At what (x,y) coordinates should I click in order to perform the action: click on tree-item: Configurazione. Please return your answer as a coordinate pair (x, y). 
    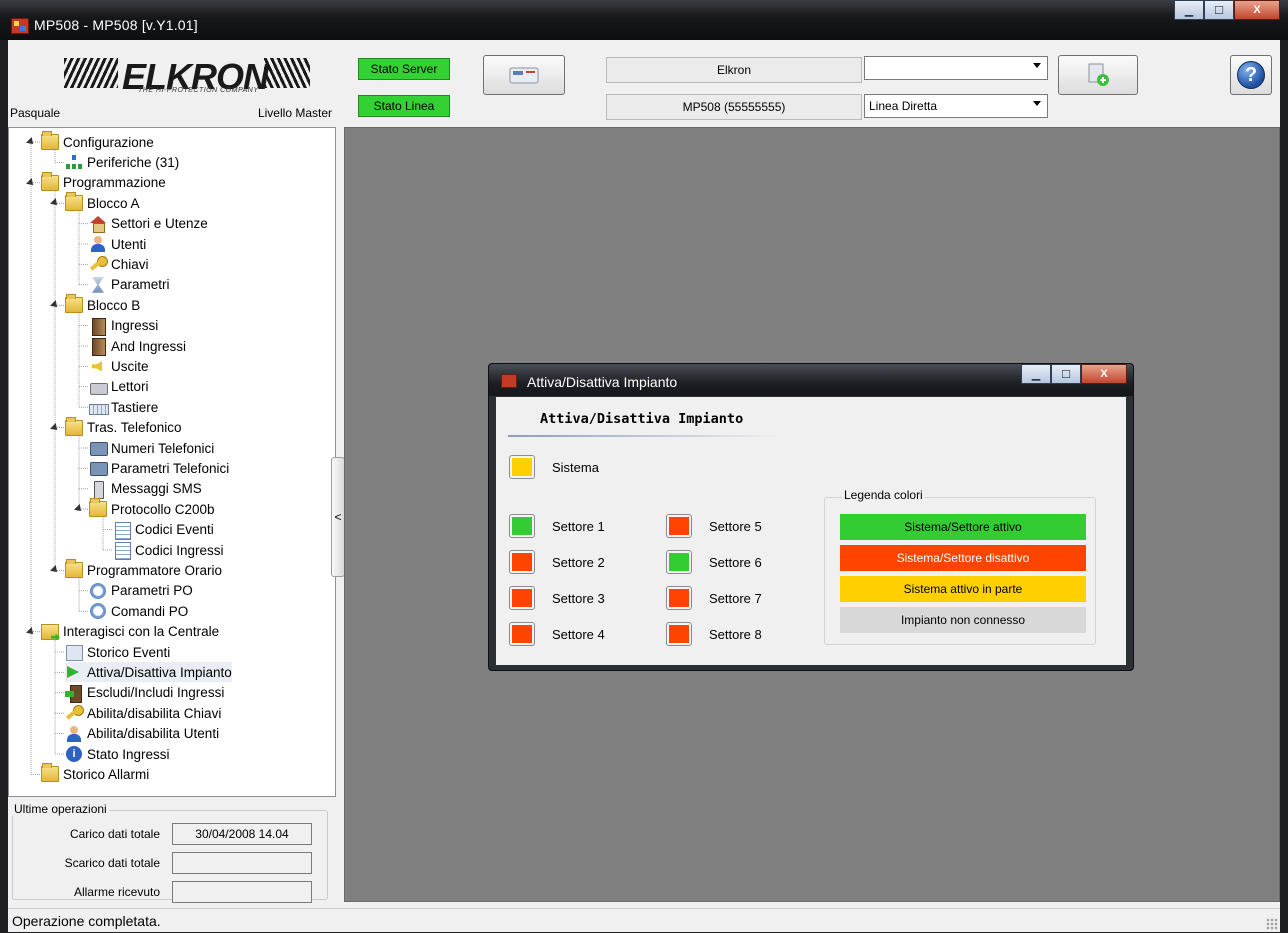
    Looking at the image, I should click on (97, 141).